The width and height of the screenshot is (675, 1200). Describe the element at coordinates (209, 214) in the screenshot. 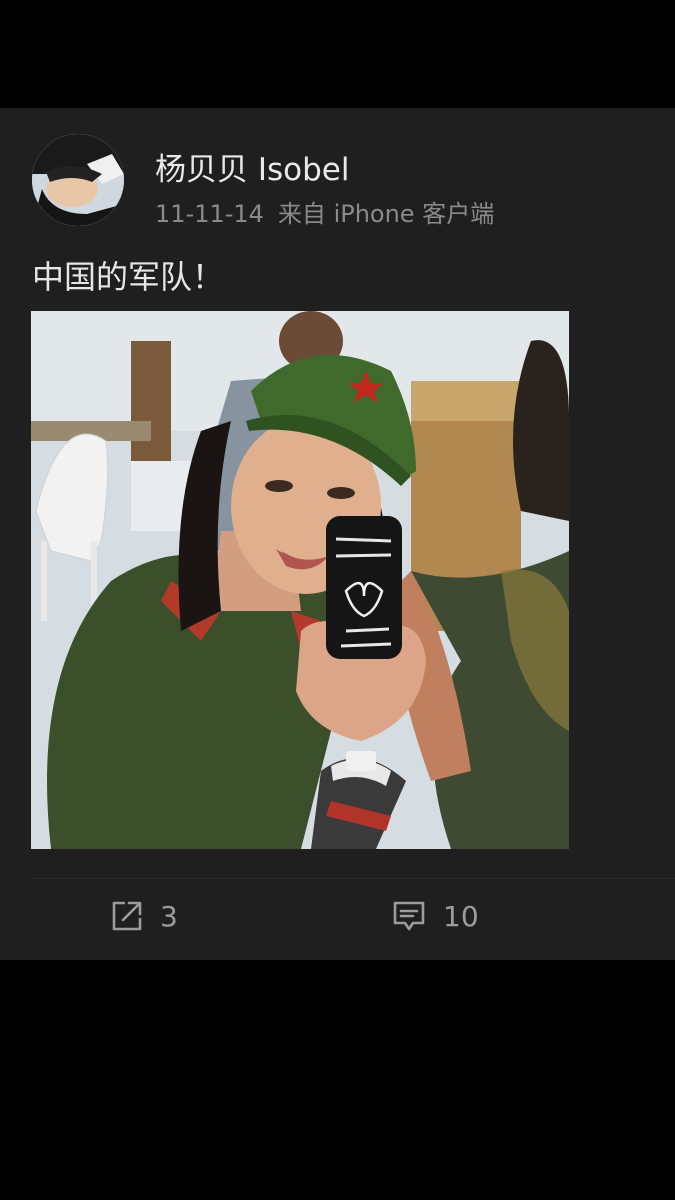

I see `post-date: 11-11-14` at that location.